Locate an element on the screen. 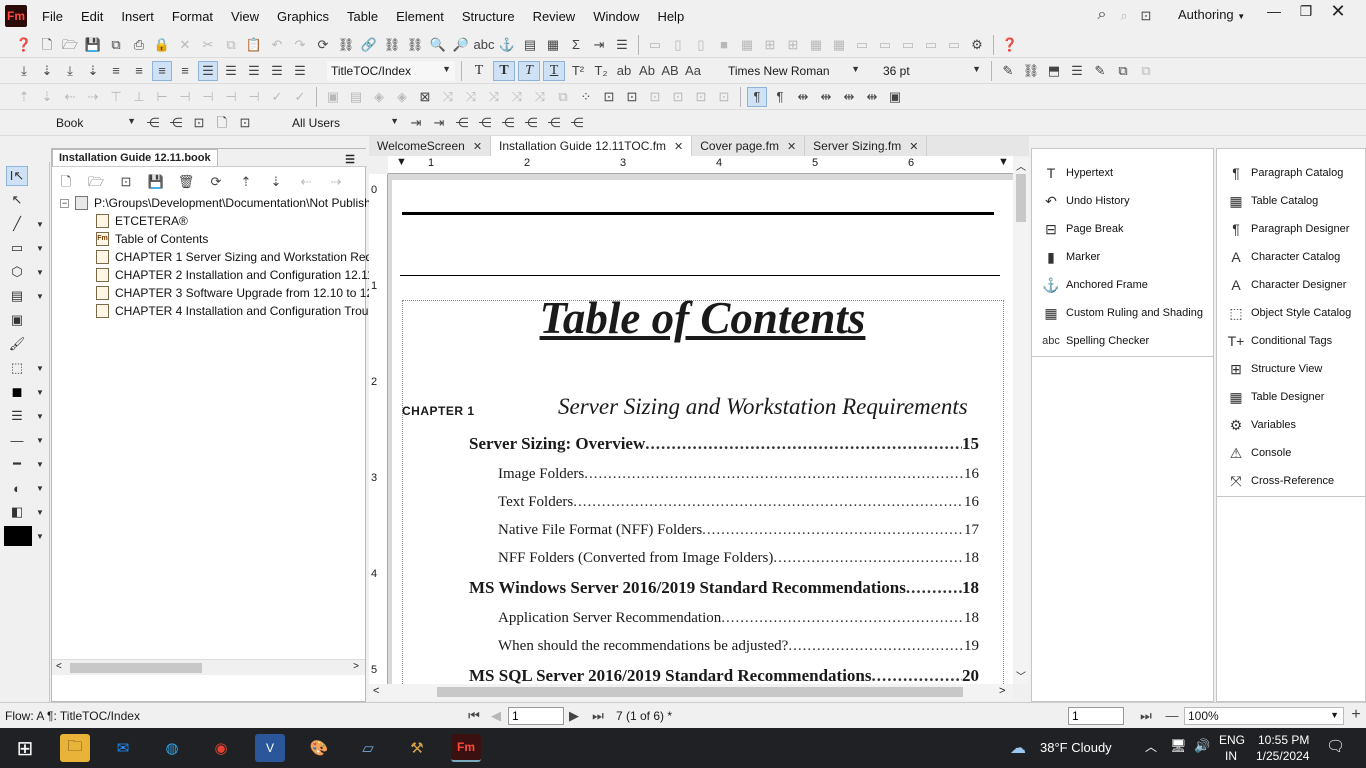 The width and height of the screenshot is (1366, 768). panel-character-catalog: A Character Catalog is located at coordinates (1282, 257).